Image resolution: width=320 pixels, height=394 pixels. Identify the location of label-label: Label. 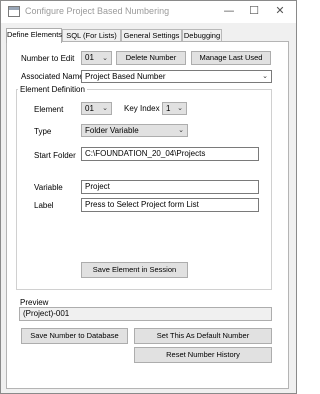
(44, 205).